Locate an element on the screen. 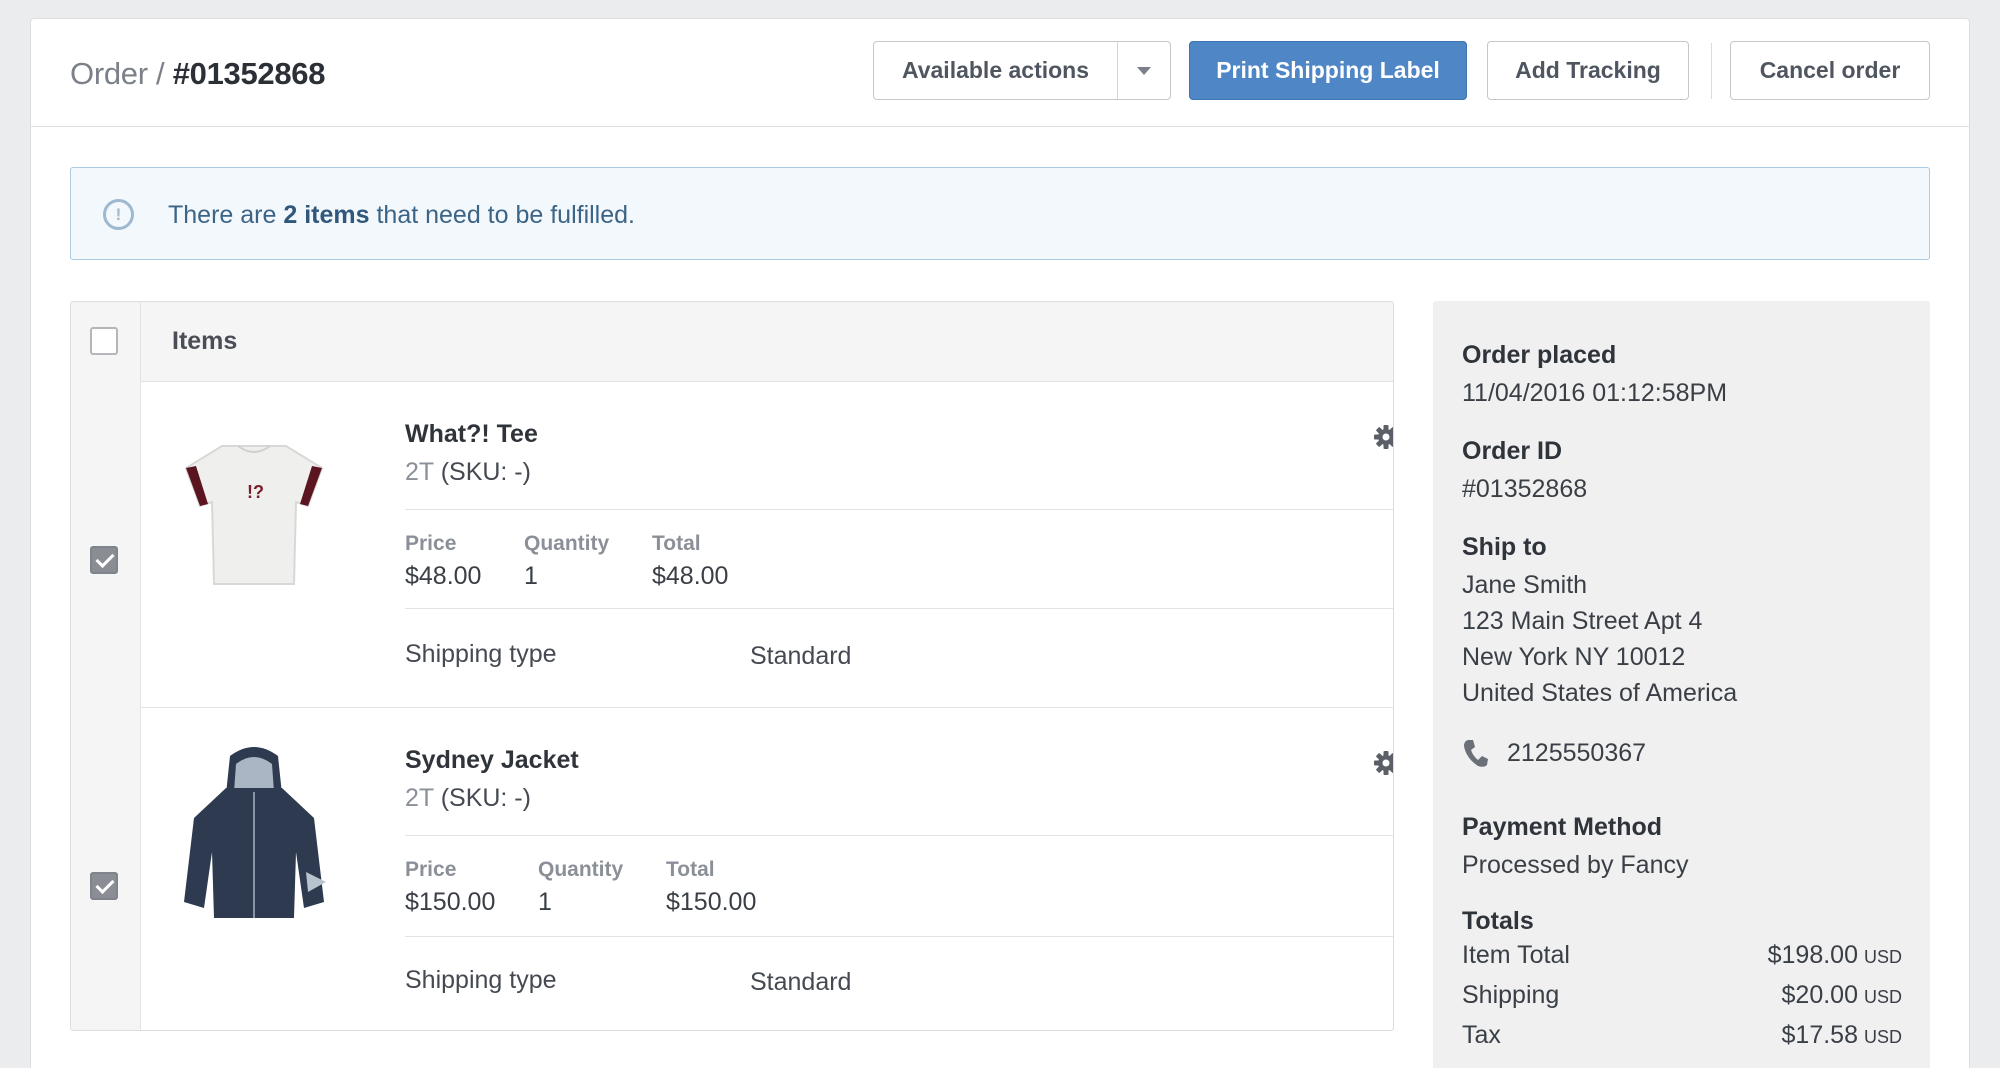  available-actions-button: Available actions is located at coordinates (996, 70).